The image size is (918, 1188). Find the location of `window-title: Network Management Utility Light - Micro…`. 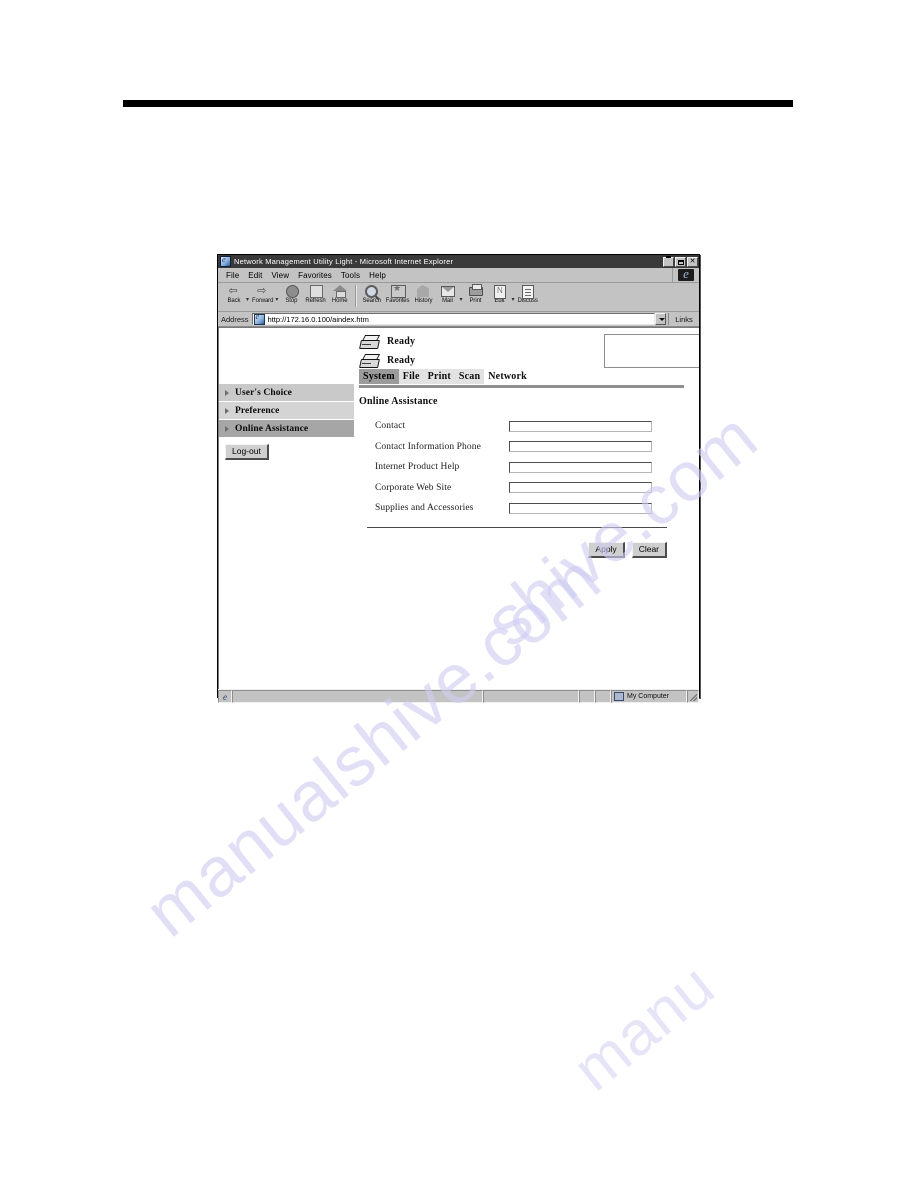

window-title: Network Management Utility Light - Micro… is located at coordinates (344, 261).